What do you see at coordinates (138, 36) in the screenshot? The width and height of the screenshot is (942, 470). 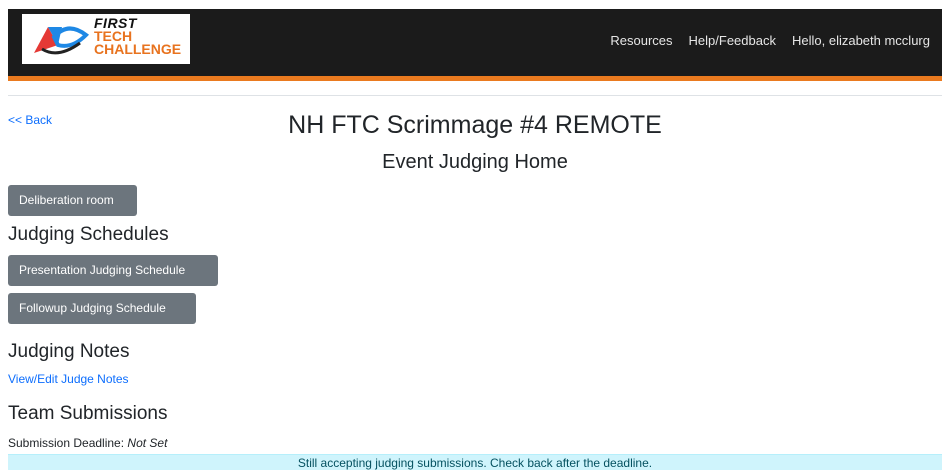 I see `logo-wordmark: FIRST TECH CHALLENGE` at bounding box center [138, 36].